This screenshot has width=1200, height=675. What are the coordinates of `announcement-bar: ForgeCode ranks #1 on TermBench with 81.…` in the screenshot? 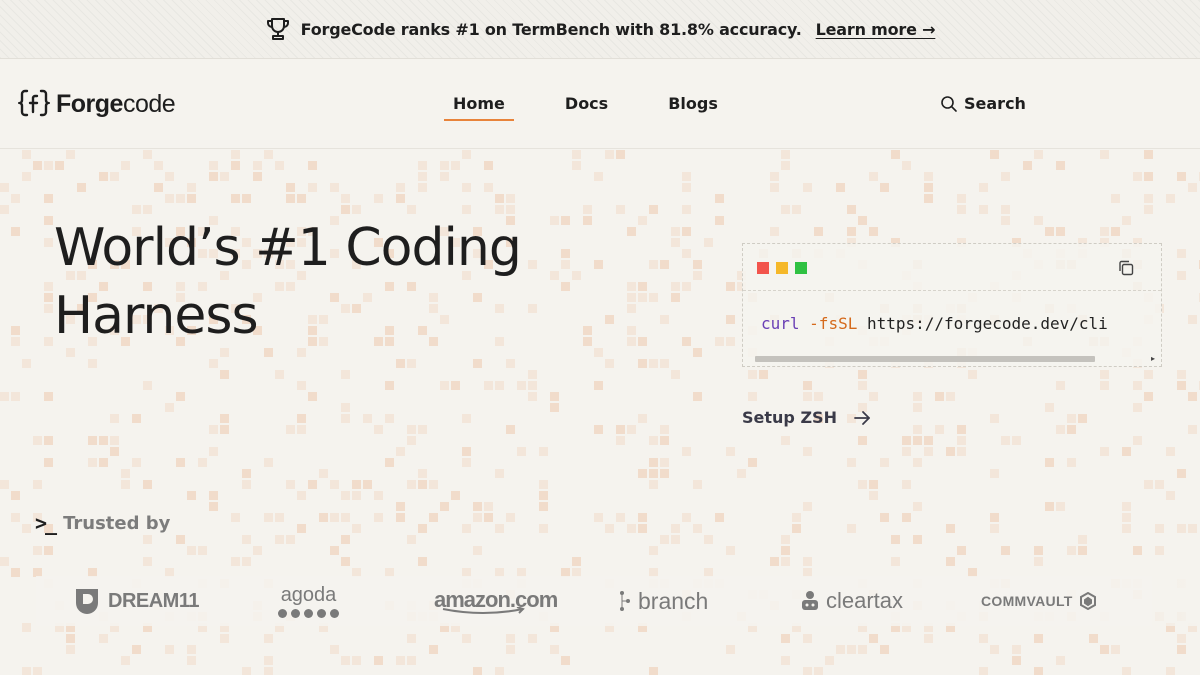 It's located at (600, 29).